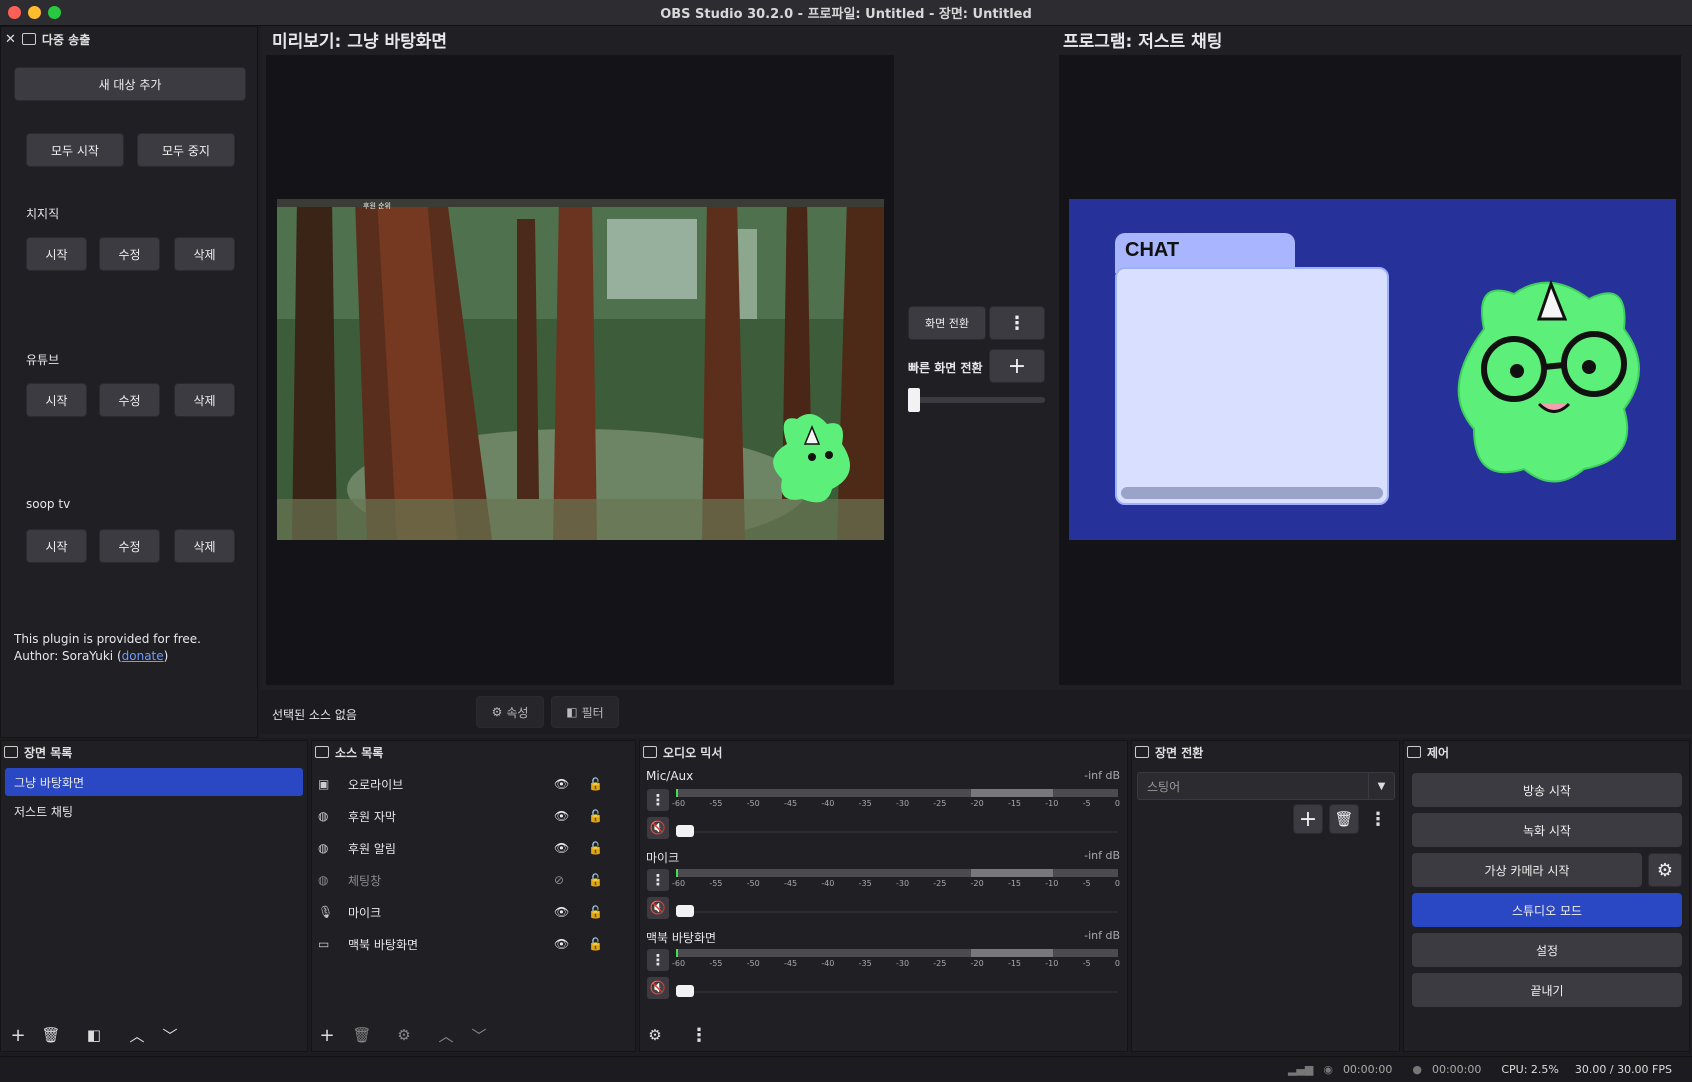 The height and width of the screenshot is (1082, 1692). I want to click on move-source-down-button: ﹀, so click(479, 1035).